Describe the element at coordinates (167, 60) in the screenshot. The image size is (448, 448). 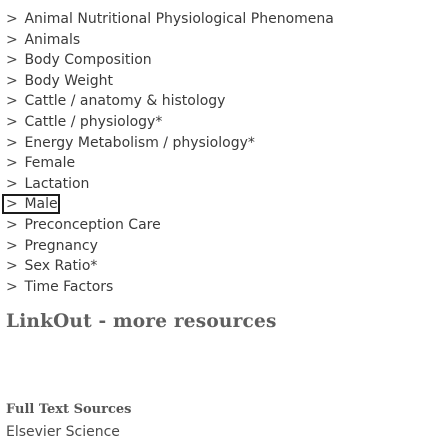
I see `mesh-term-item: > Body Composition` at that location.